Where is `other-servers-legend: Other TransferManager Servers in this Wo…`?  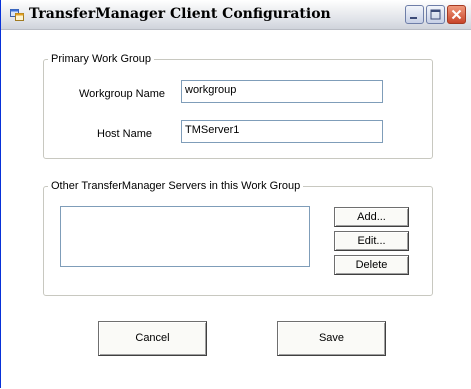
other-servers-legend: Other TransferManager Servers in this Wo… is located at coordinates (176, 186).